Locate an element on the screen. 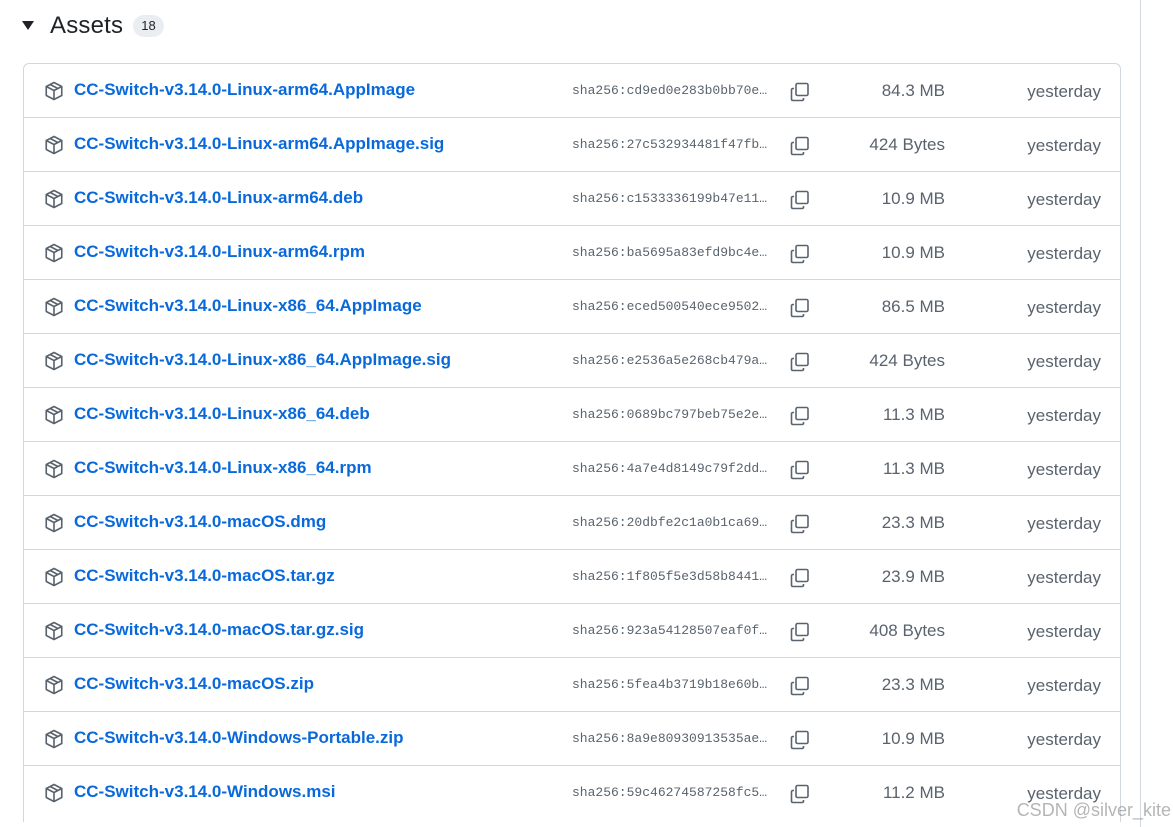 The height and width of the screenshot is (827, 1173). asset-download-link: CC-Switch-v3.14.0-macOS.dmg is located at coordinates (200, 522).